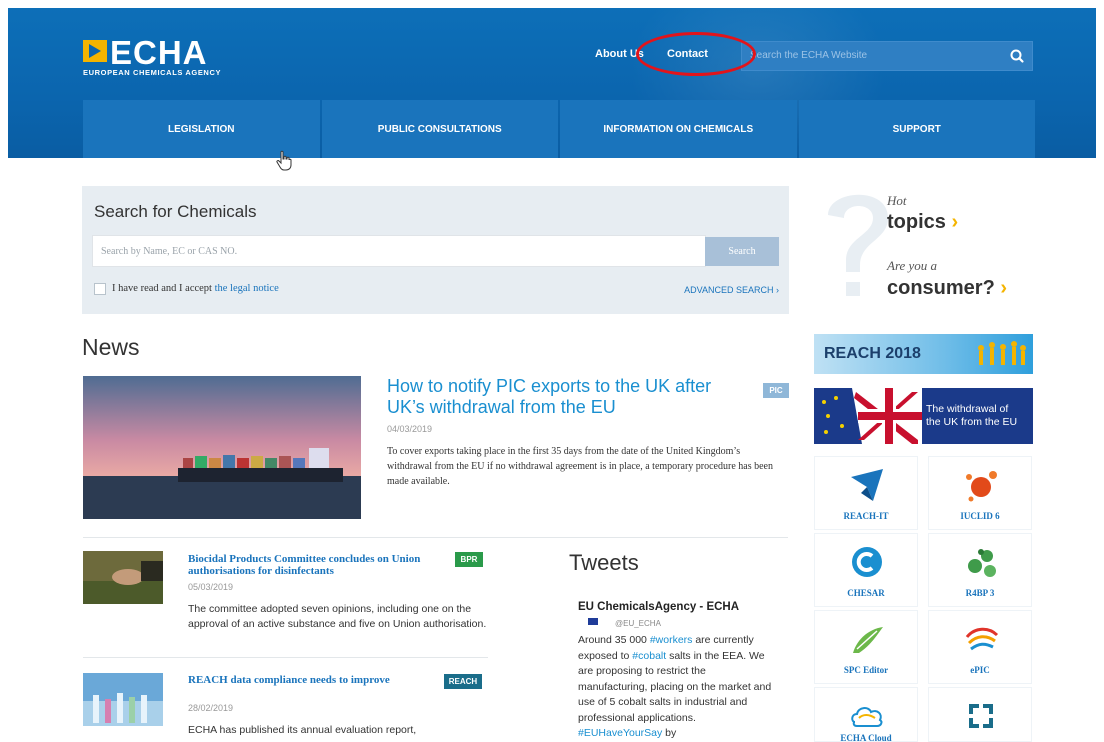 The height and width of the screenshot is (742, 1104). I want to click on cloud-icon, so click(867, 717).